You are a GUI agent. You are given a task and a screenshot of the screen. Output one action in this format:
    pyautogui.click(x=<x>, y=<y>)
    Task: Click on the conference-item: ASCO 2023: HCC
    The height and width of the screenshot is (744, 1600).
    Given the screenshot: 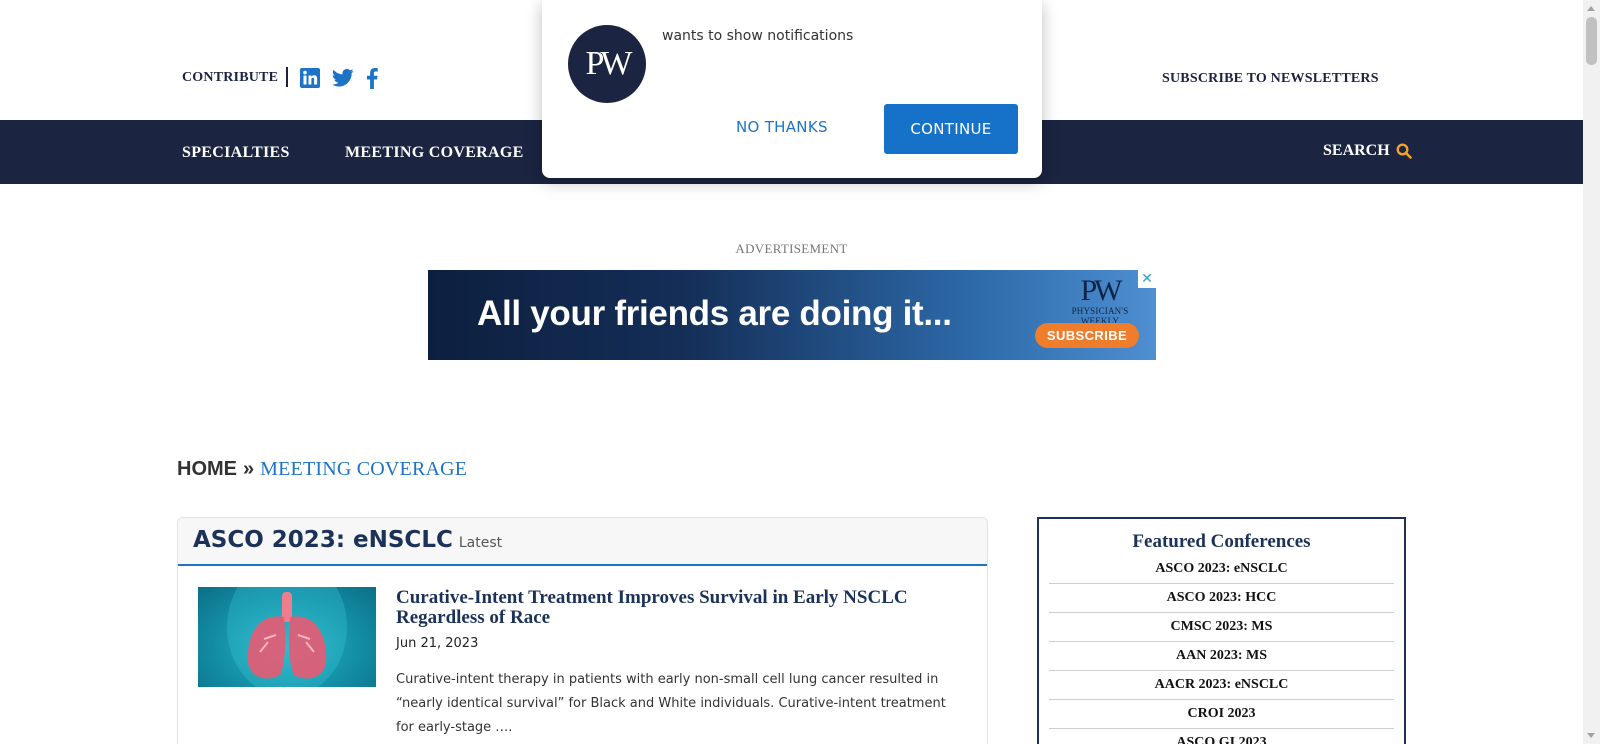 What is the action you would take?
    pyautogui.click(x=1221, y=598)
    